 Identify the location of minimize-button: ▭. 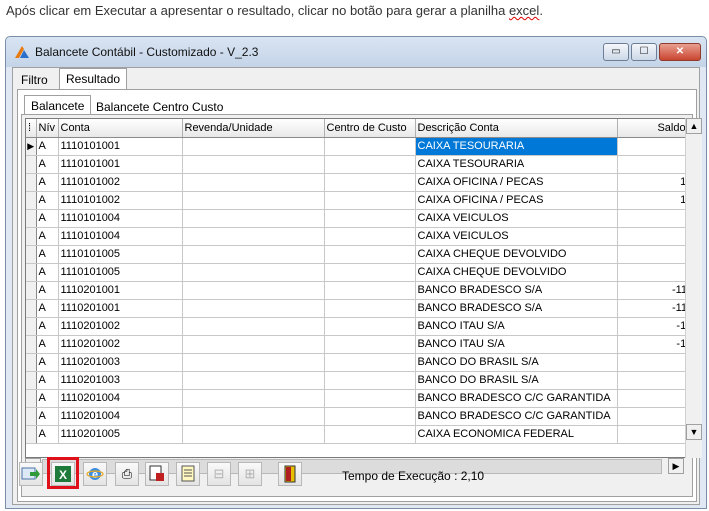
(616, 52).